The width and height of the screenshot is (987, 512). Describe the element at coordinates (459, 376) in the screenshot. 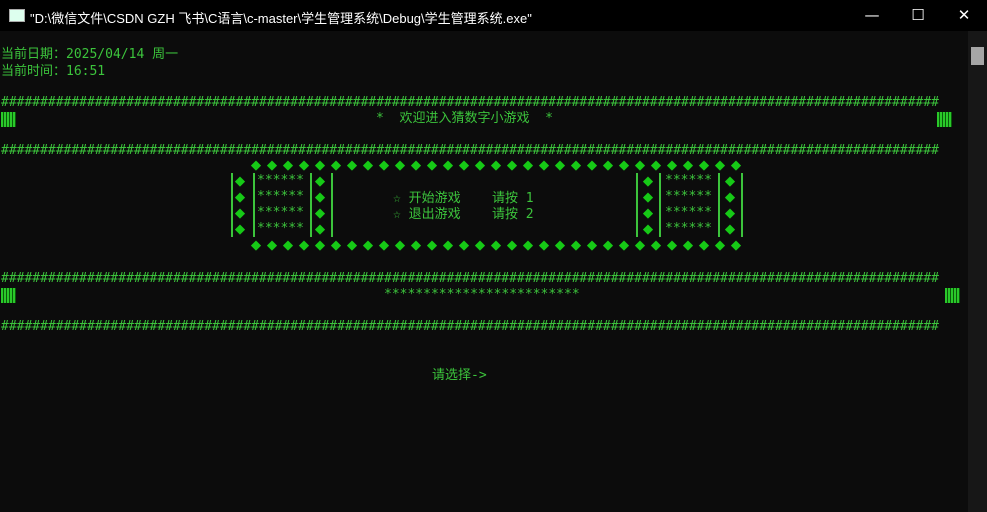

I see `input-prompt: 请选择->` at that location.